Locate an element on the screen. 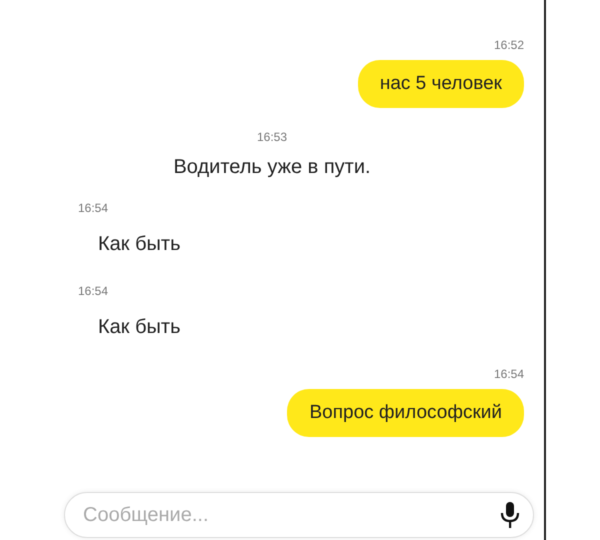 The width and height of the screenshot is (600, 540). status-message: Водитель уже в пути. is located at coordinates (272, 167).